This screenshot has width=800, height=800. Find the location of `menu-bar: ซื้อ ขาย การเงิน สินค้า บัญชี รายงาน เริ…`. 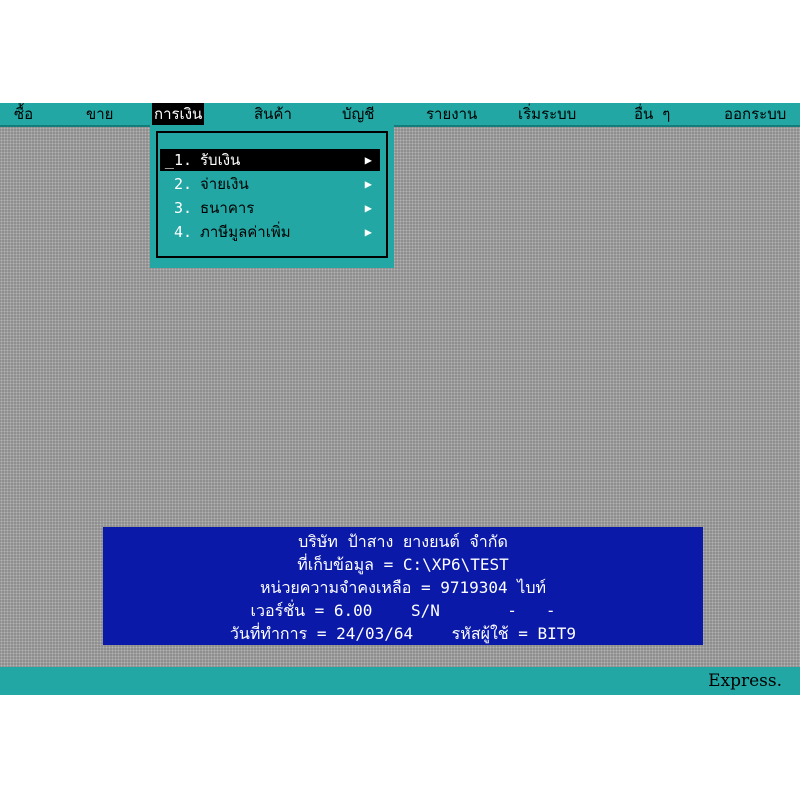

menu-bar: ซื้อ ขาย การเงิน สินค้า บัญชี รายงาน เริ… is located at coordinates (400, 115).